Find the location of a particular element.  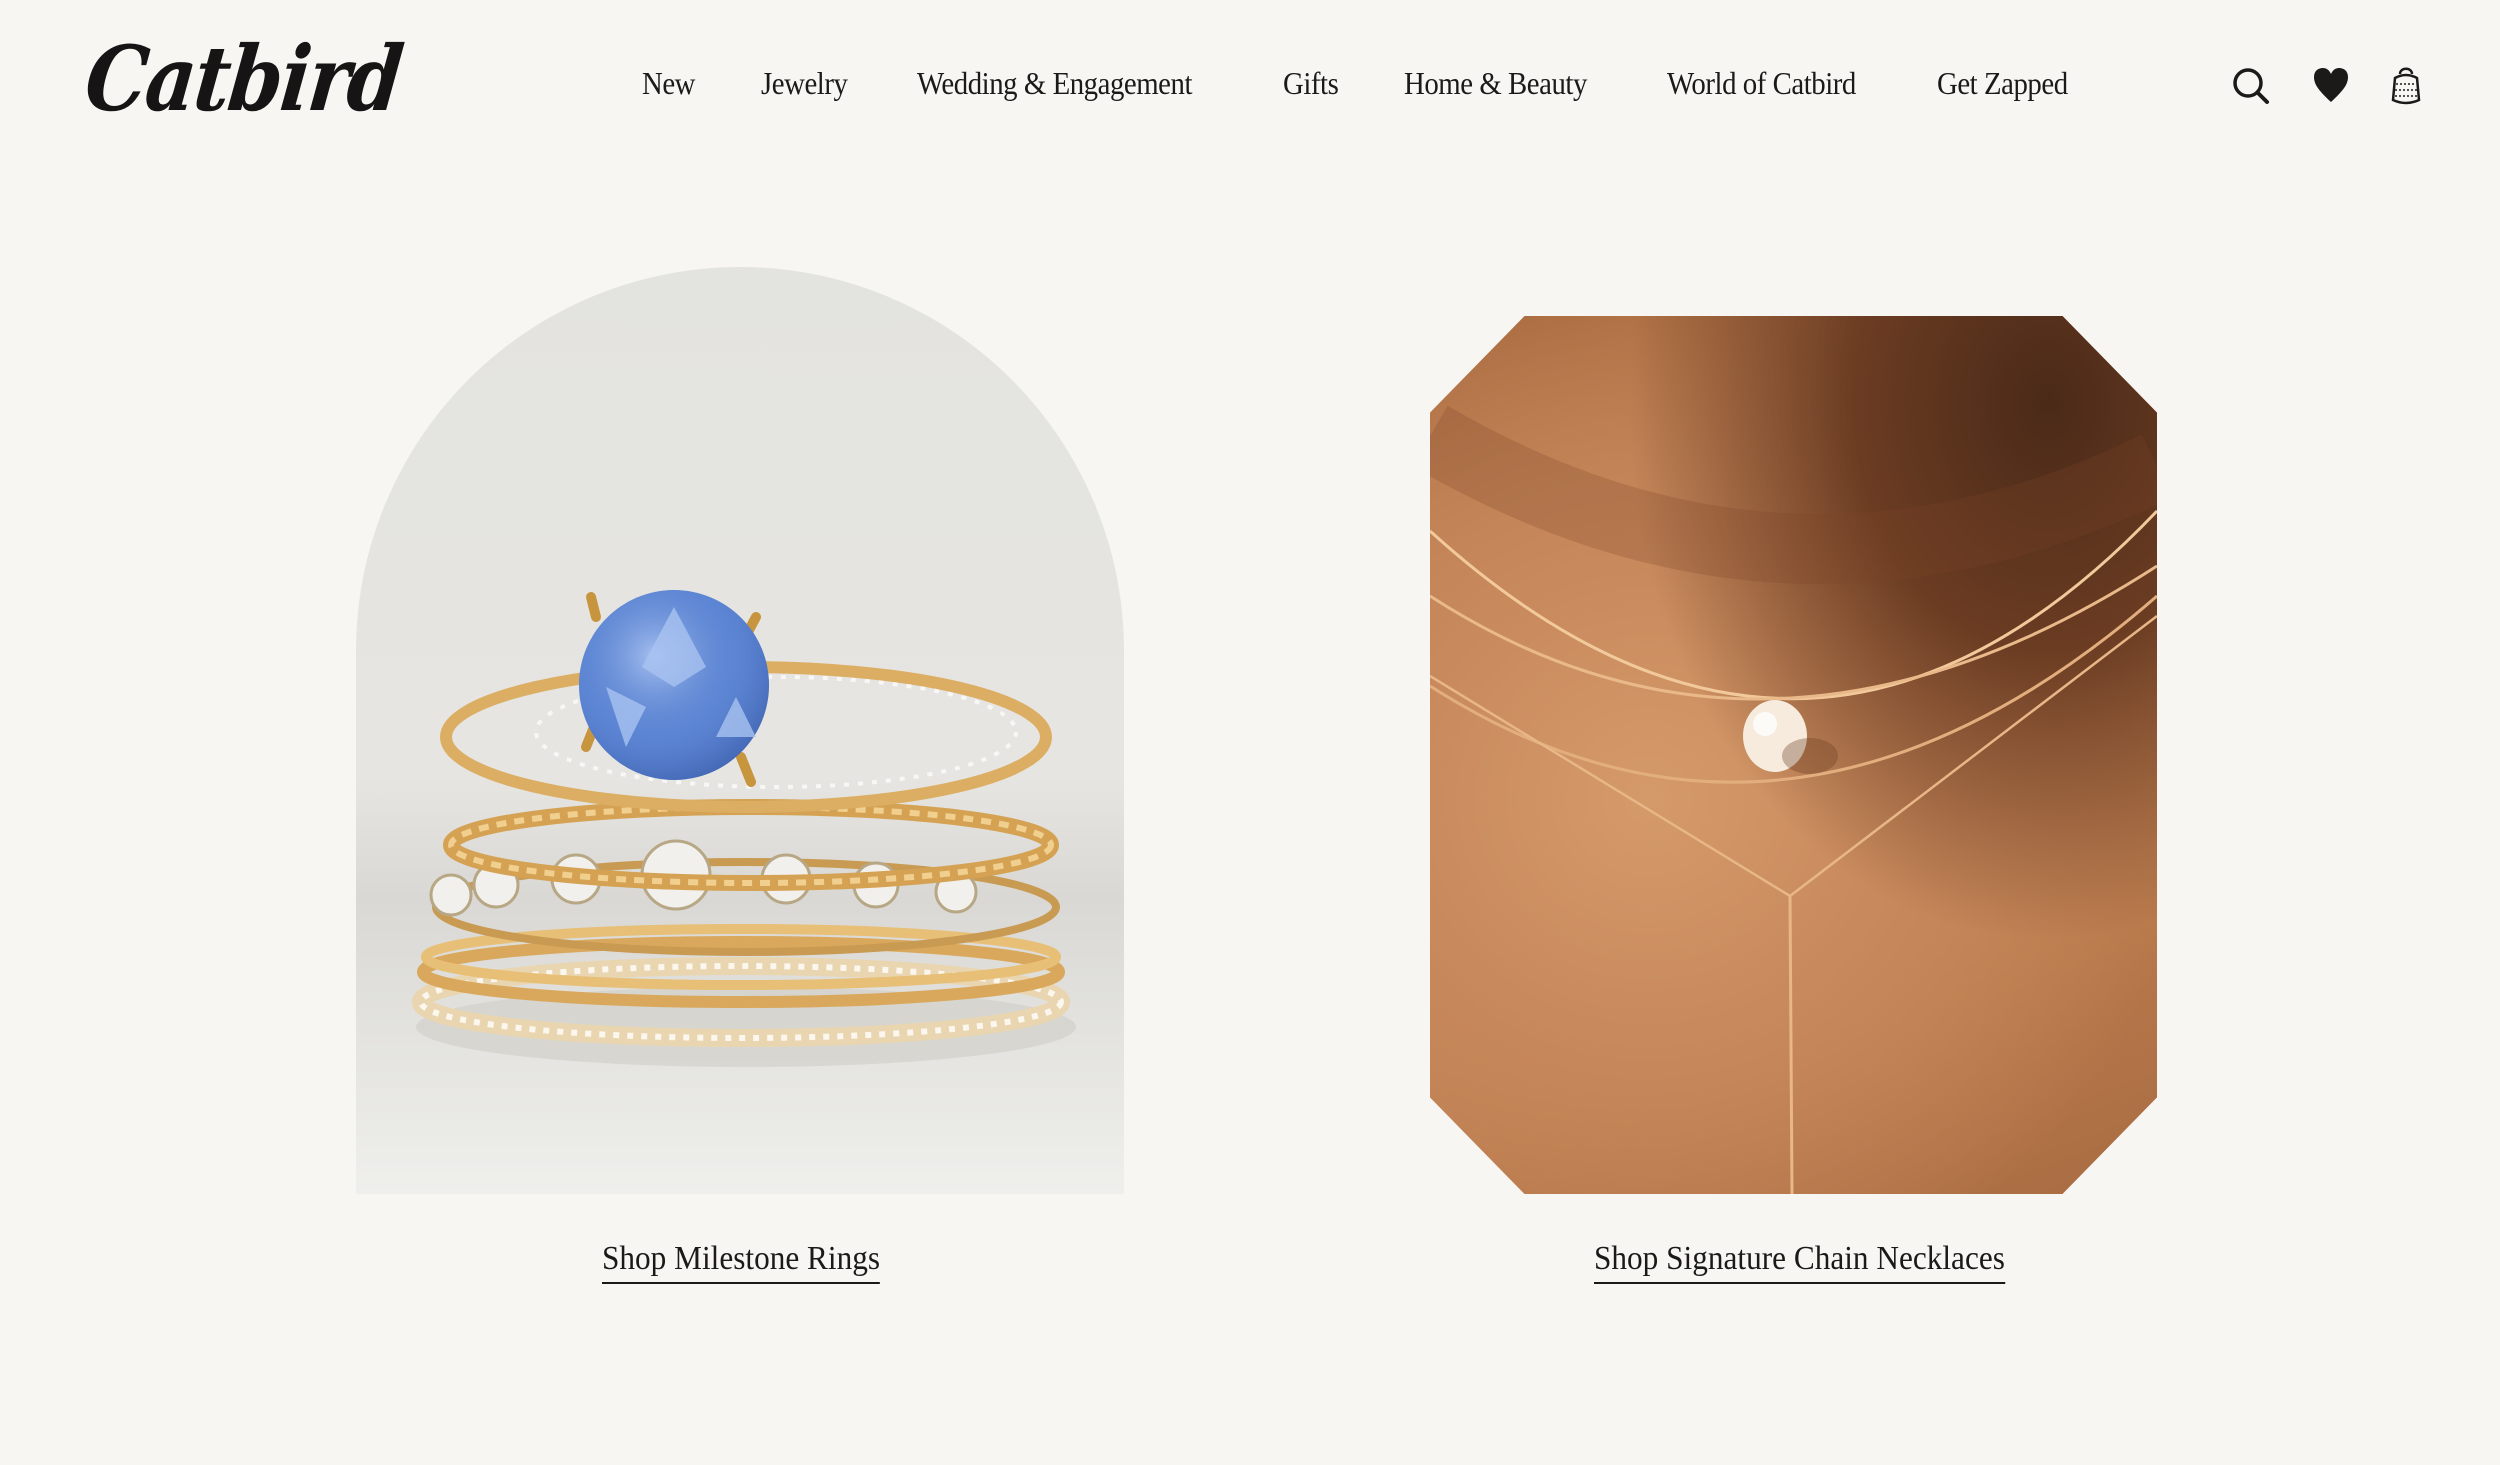

search-icon is located at coordinates (2251, 85).